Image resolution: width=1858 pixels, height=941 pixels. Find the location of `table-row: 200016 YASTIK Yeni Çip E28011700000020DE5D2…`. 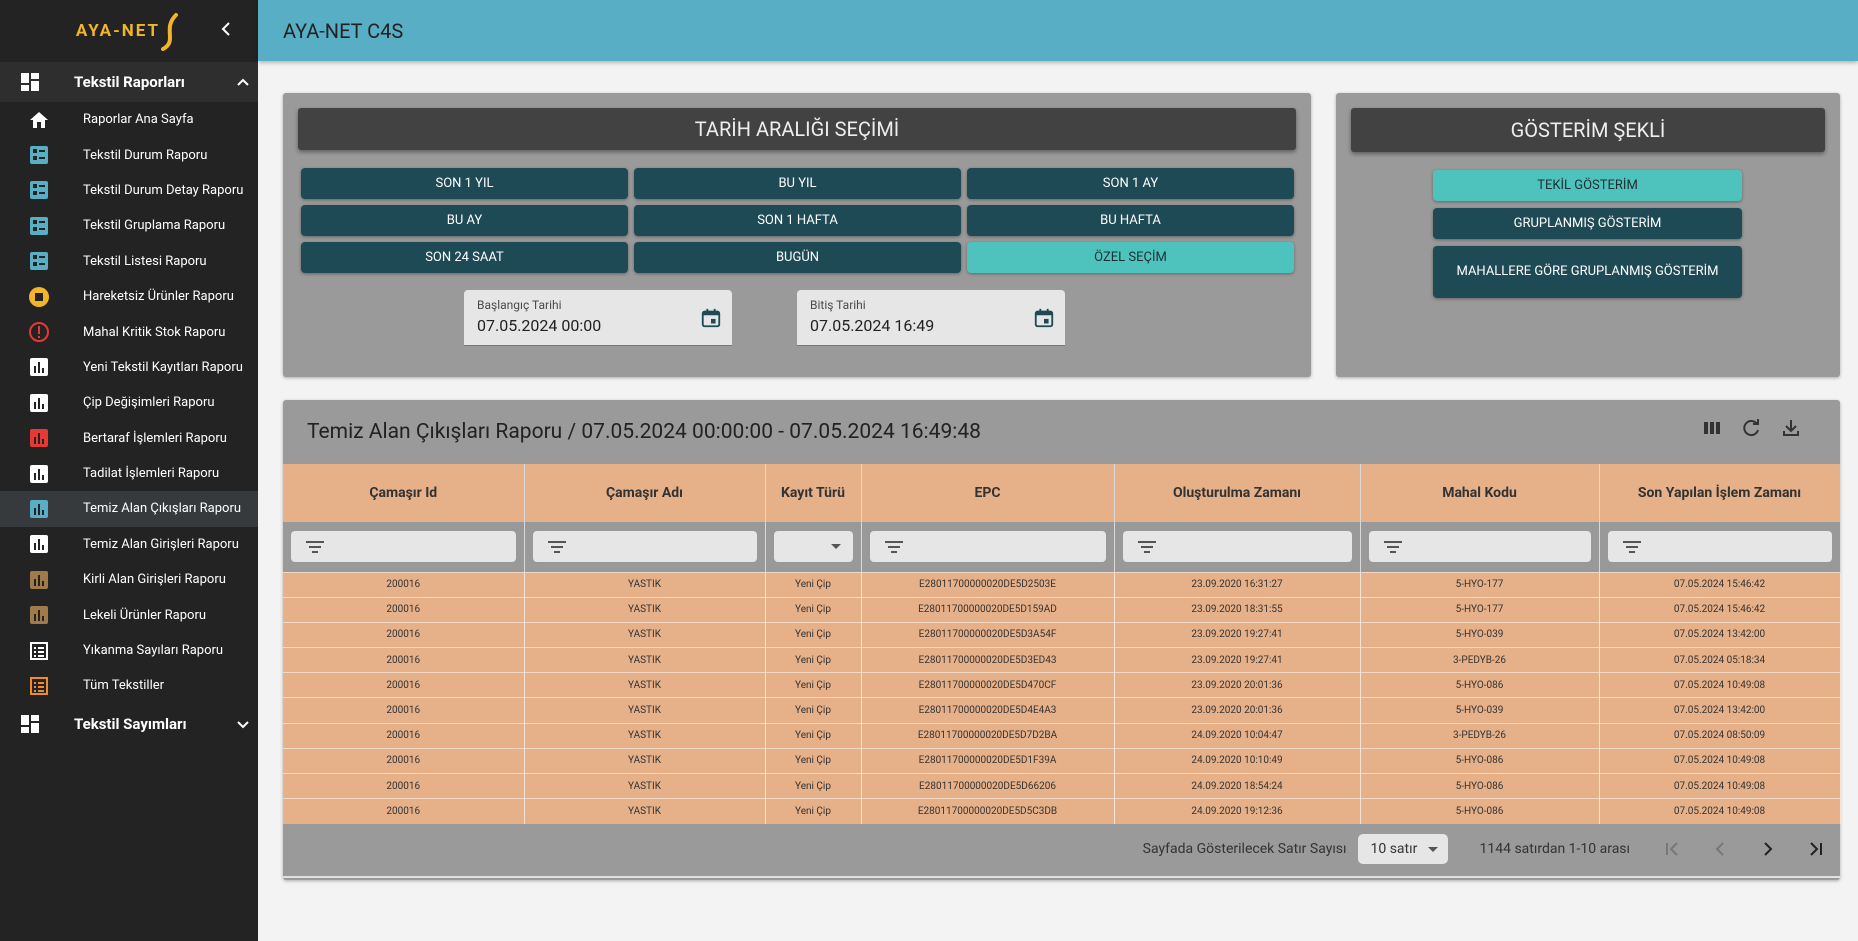

table-row: 200016 YASTIK Yeni Çip E28011700000020DE5D2… is located at coordinates (1062, 584).